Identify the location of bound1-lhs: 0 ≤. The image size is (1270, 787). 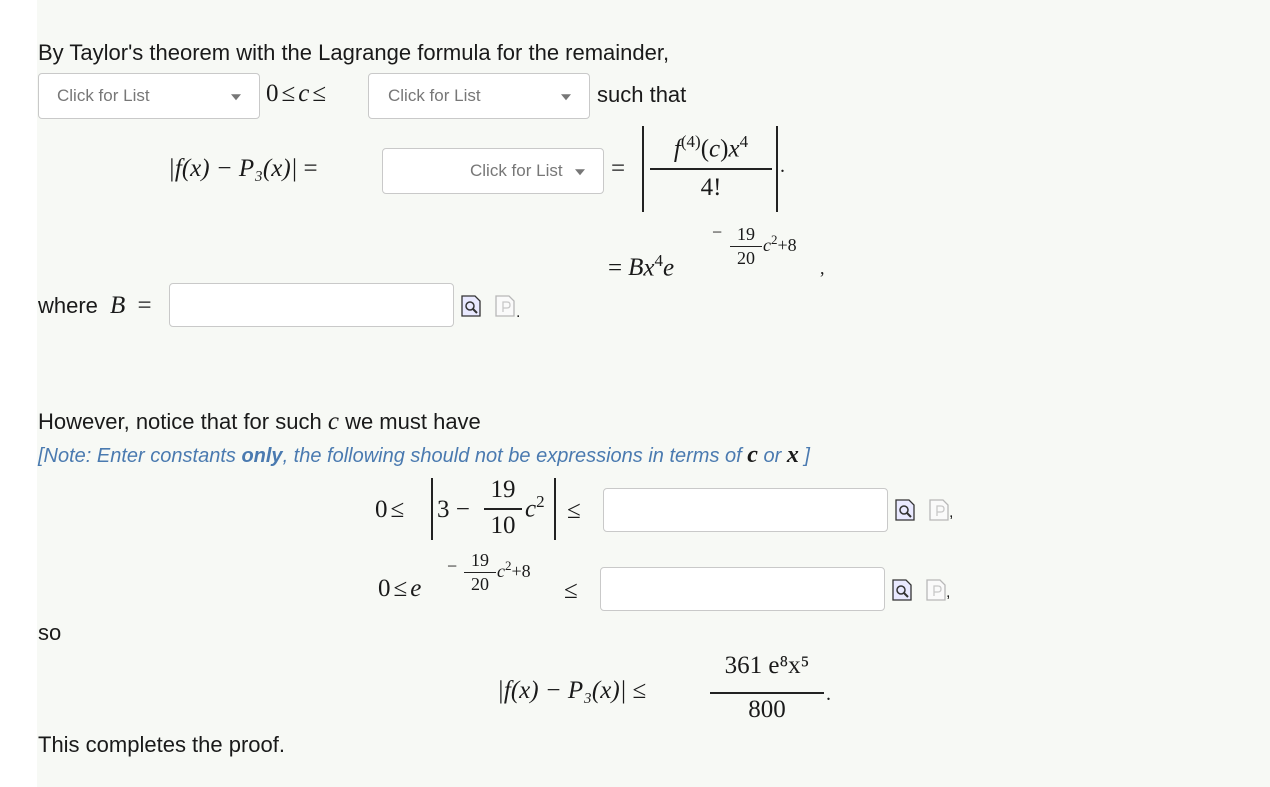
(390, 509).